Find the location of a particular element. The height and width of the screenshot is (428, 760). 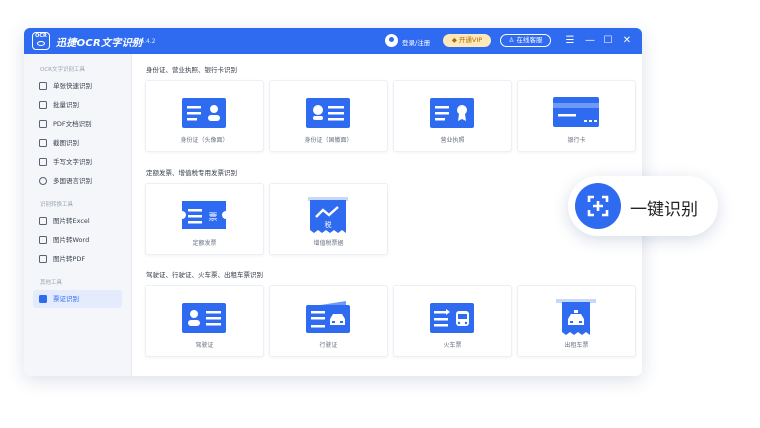

group-title: 驾驶证、行驶证、火车票、出租车票识别 is located at coordinates (204, 275).